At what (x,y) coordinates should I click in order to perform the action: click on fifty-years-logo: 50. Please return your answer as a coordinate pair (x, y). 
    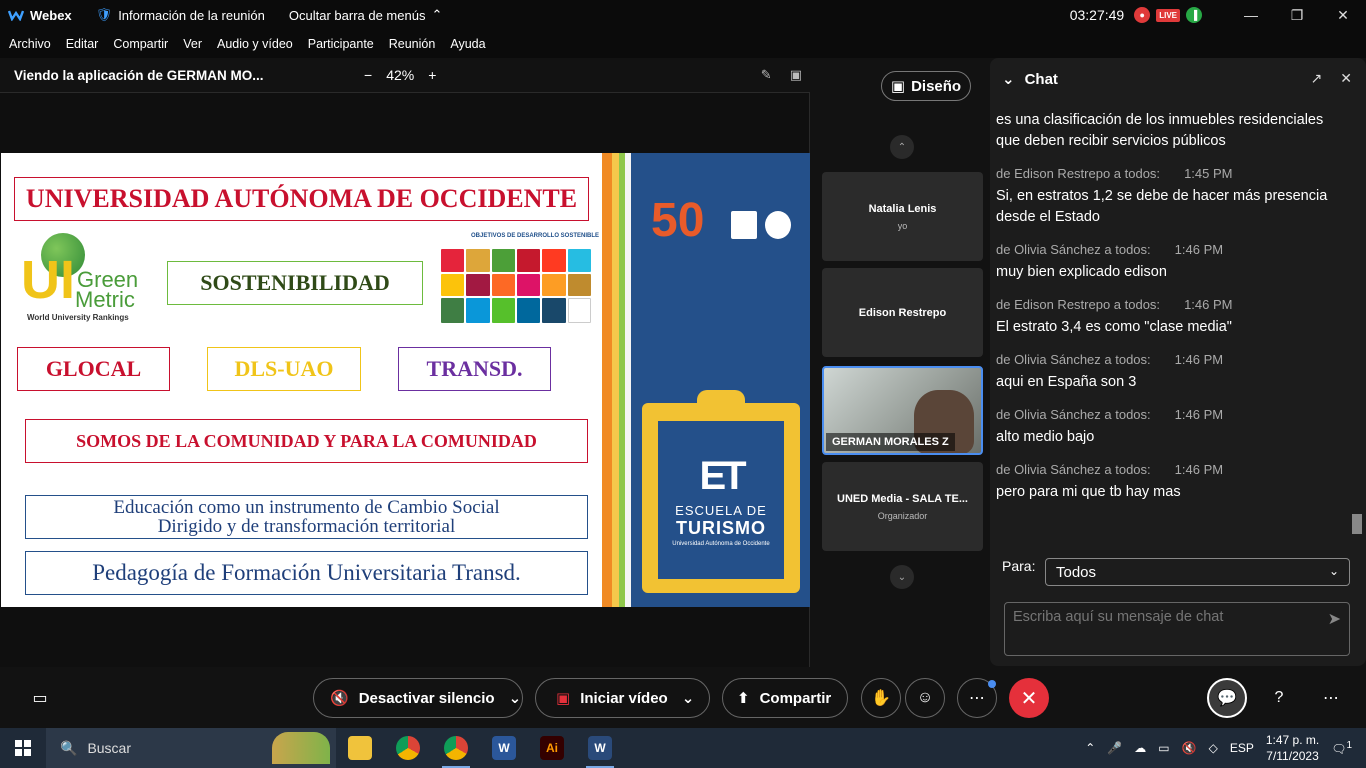
    Looking at the image, I should click on (678, 220).